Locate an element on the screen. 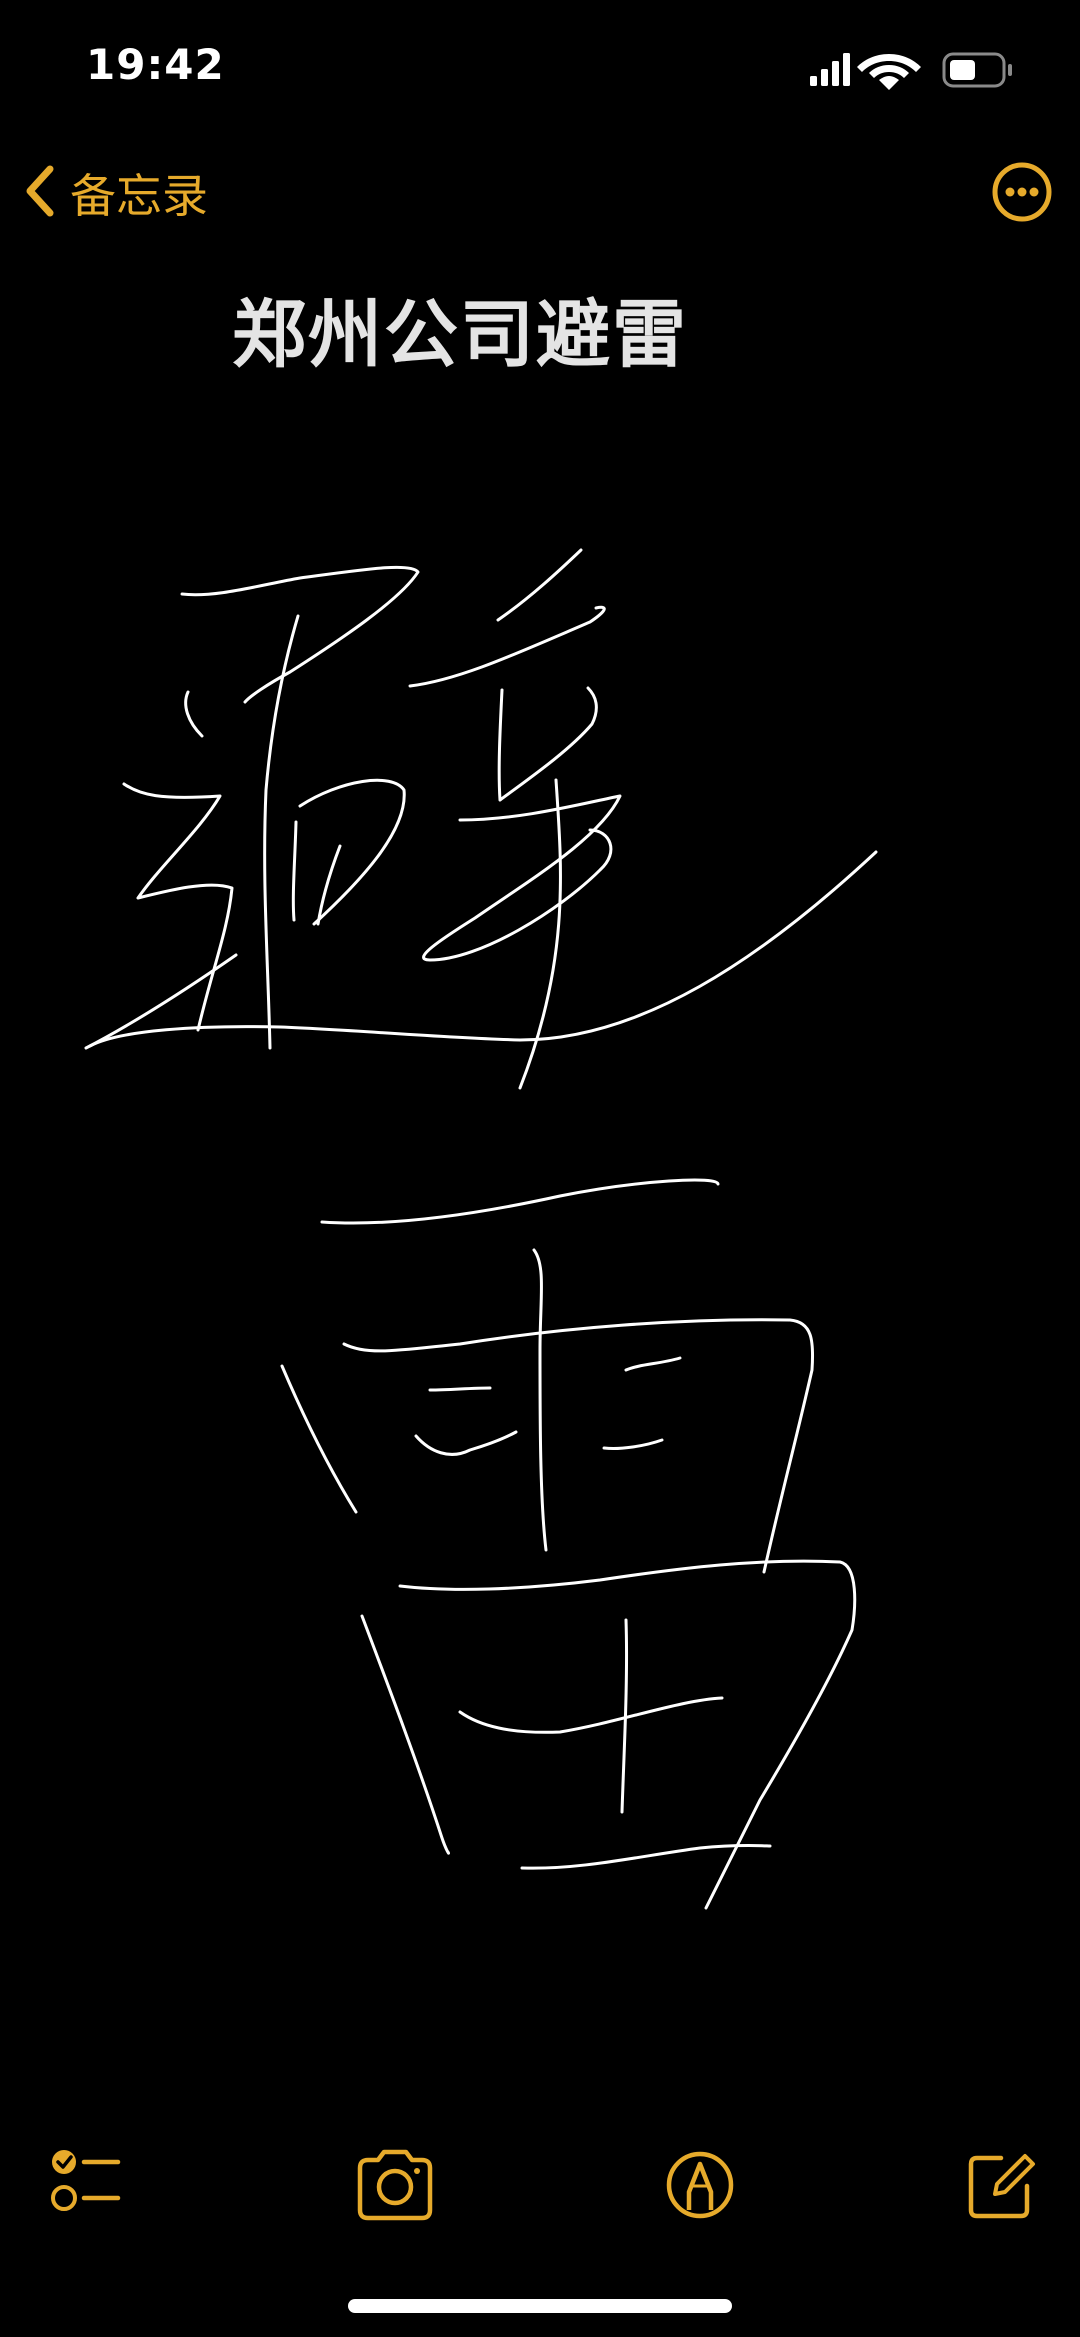  home-indicator is located at coordinates (540, 2306).